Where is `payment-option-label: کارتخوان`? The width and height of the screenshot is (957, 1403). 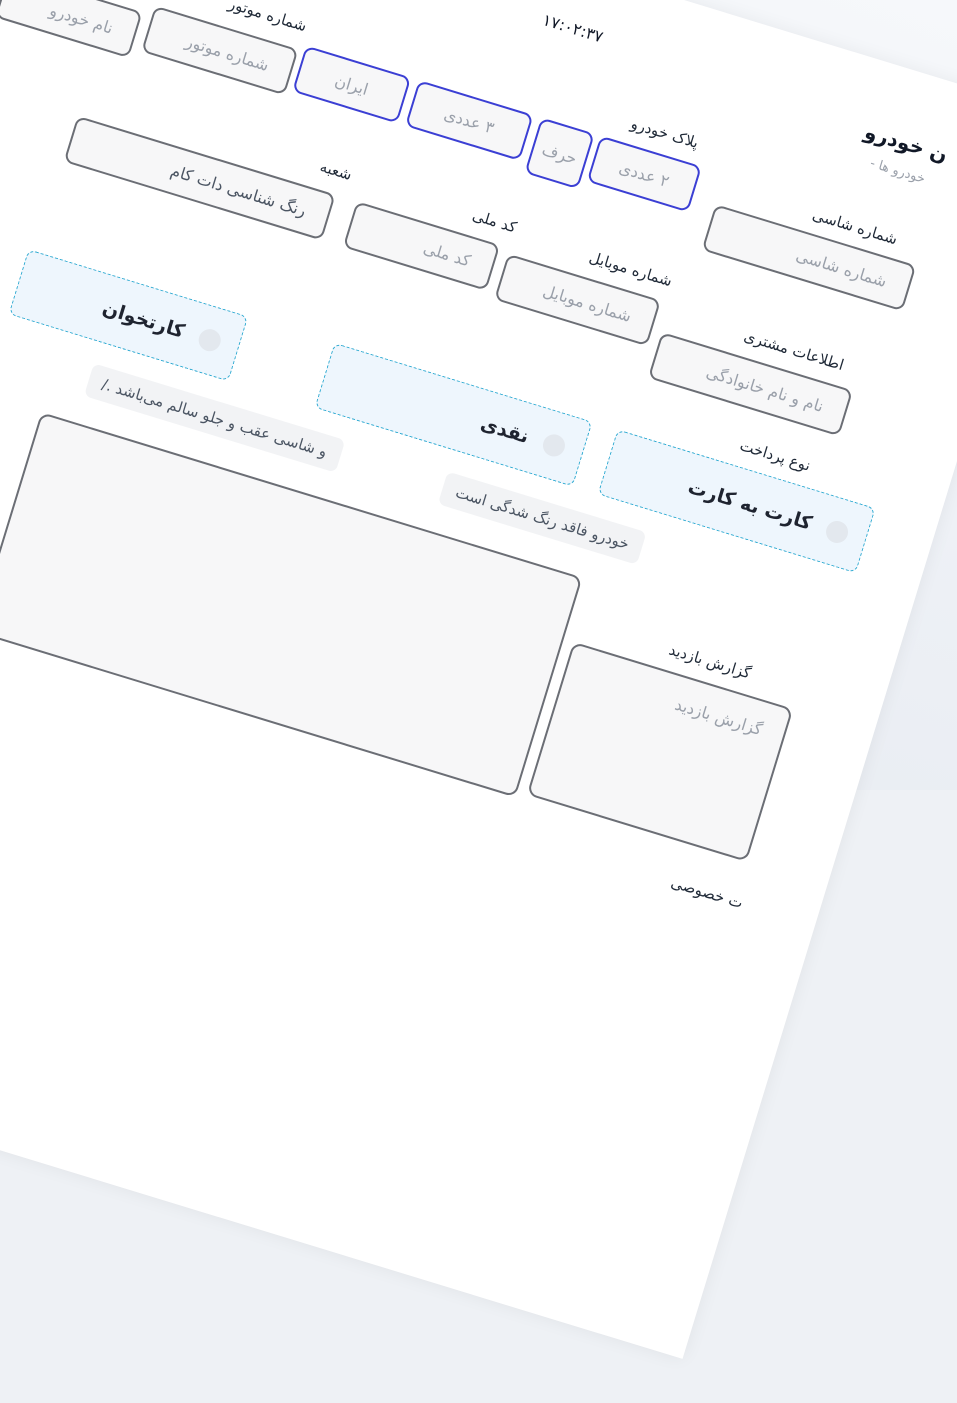
payment-option-label: کارتخوان is located at coordinates (143, 320).